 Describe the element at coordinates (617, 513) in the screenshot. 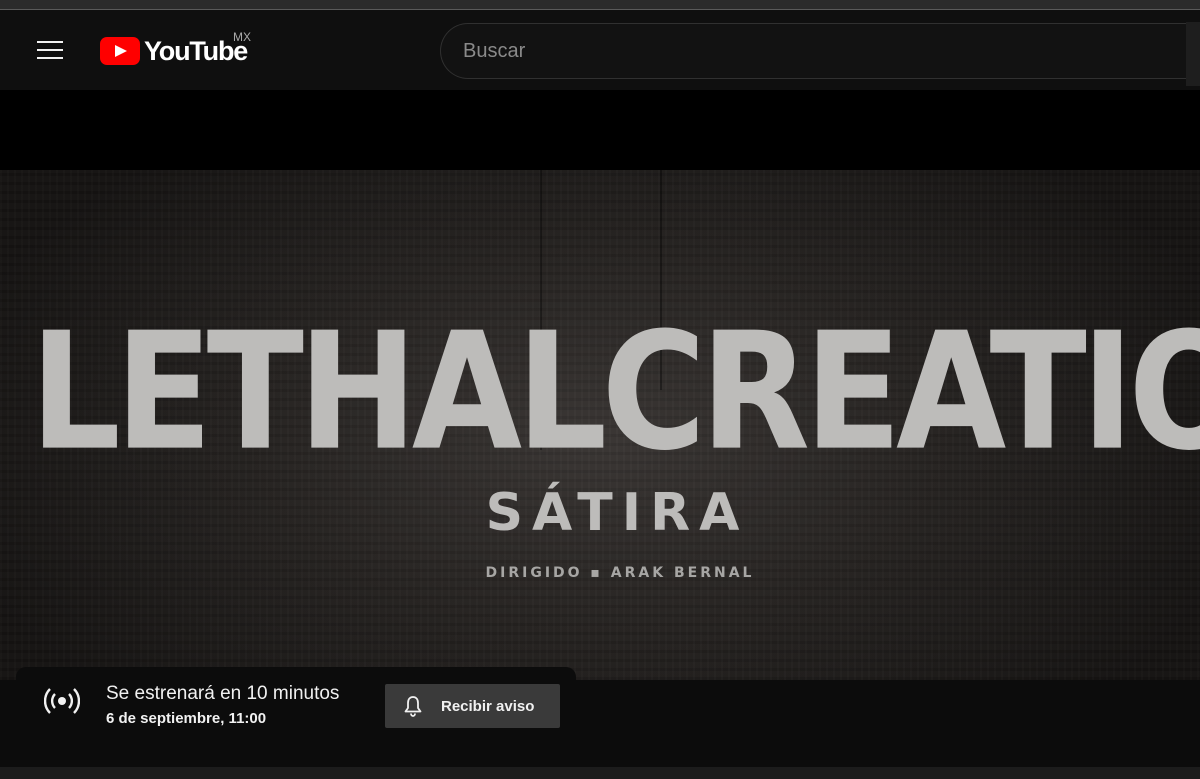

I see `thumbnail-subtitle: SÁTIRA` at that location.